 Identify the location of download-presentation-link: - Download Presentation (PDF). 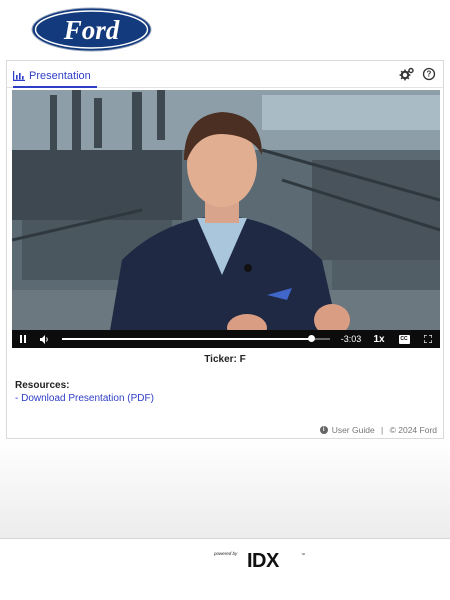
(84, 398).